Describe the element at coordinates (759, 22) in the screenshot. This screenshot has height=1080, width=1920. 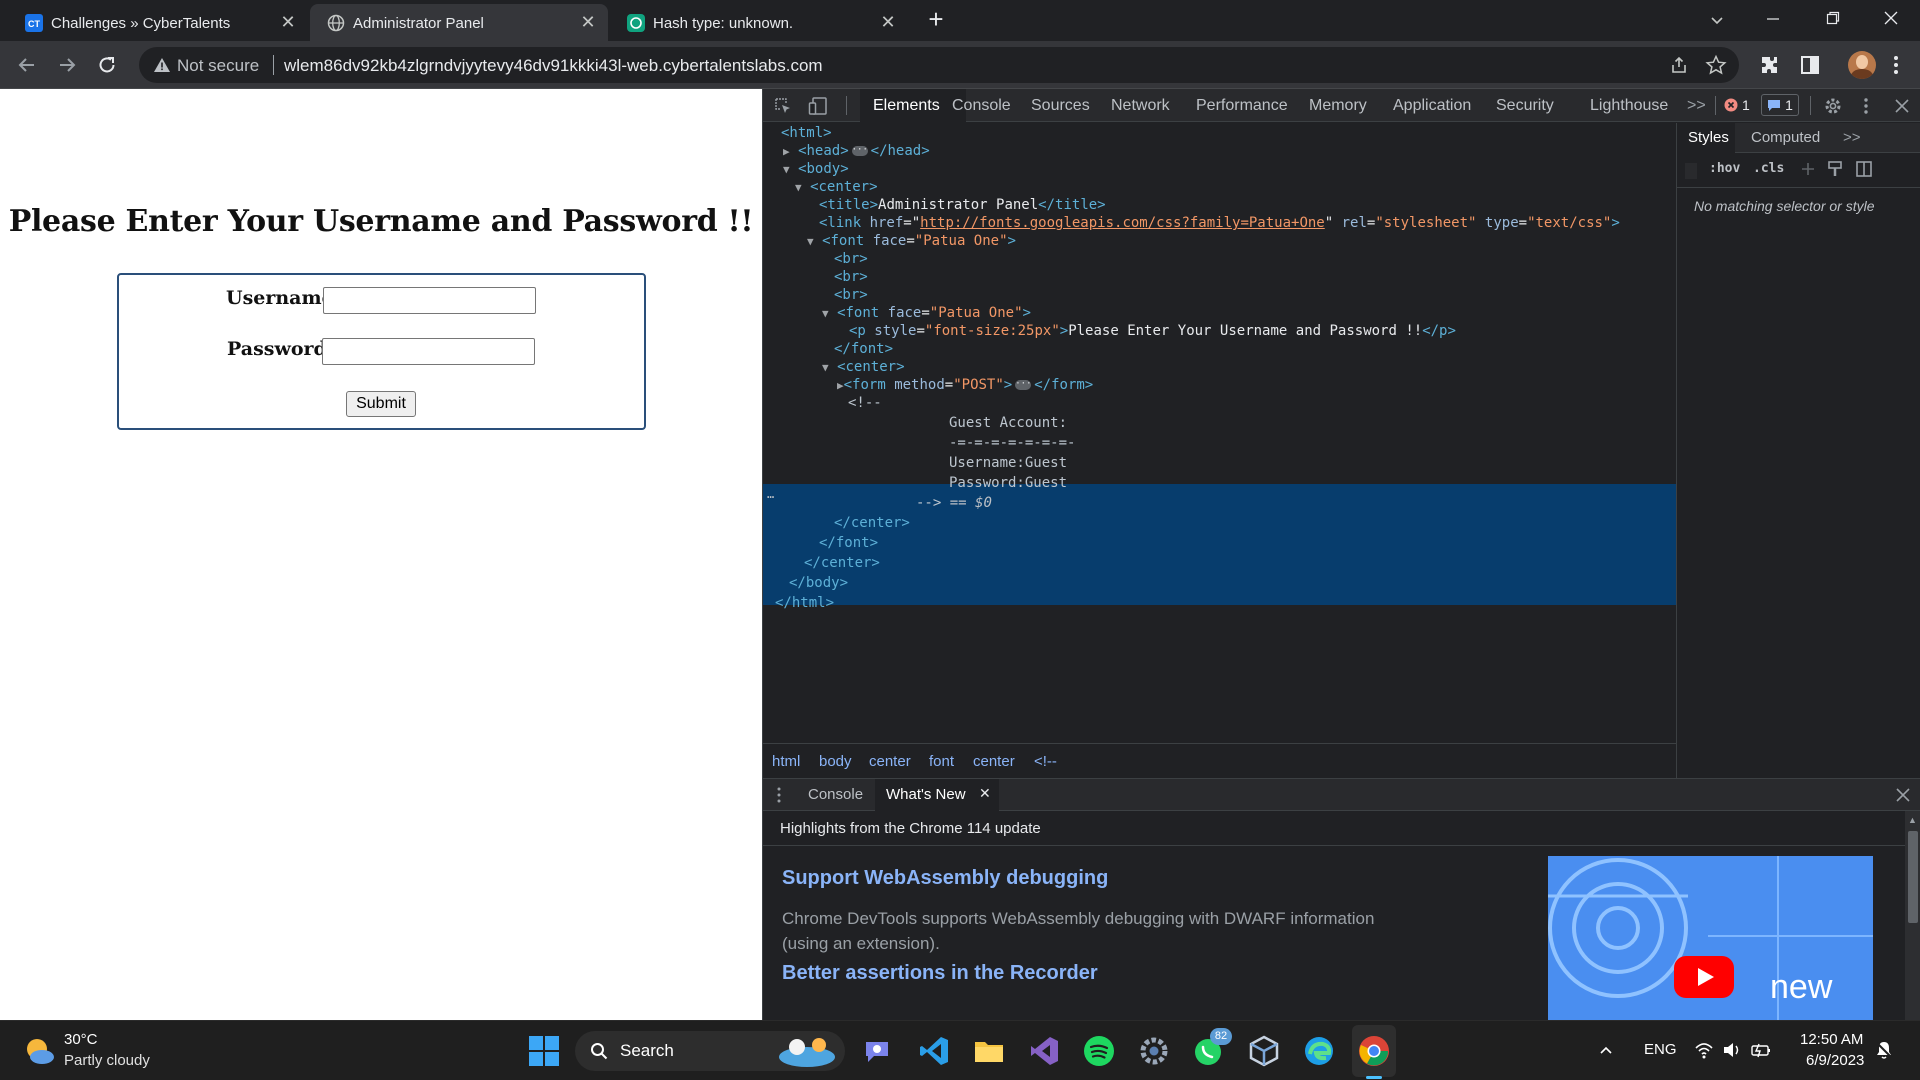
I see `tab-hash-type: Hash type: unknown. ✕` at that location.